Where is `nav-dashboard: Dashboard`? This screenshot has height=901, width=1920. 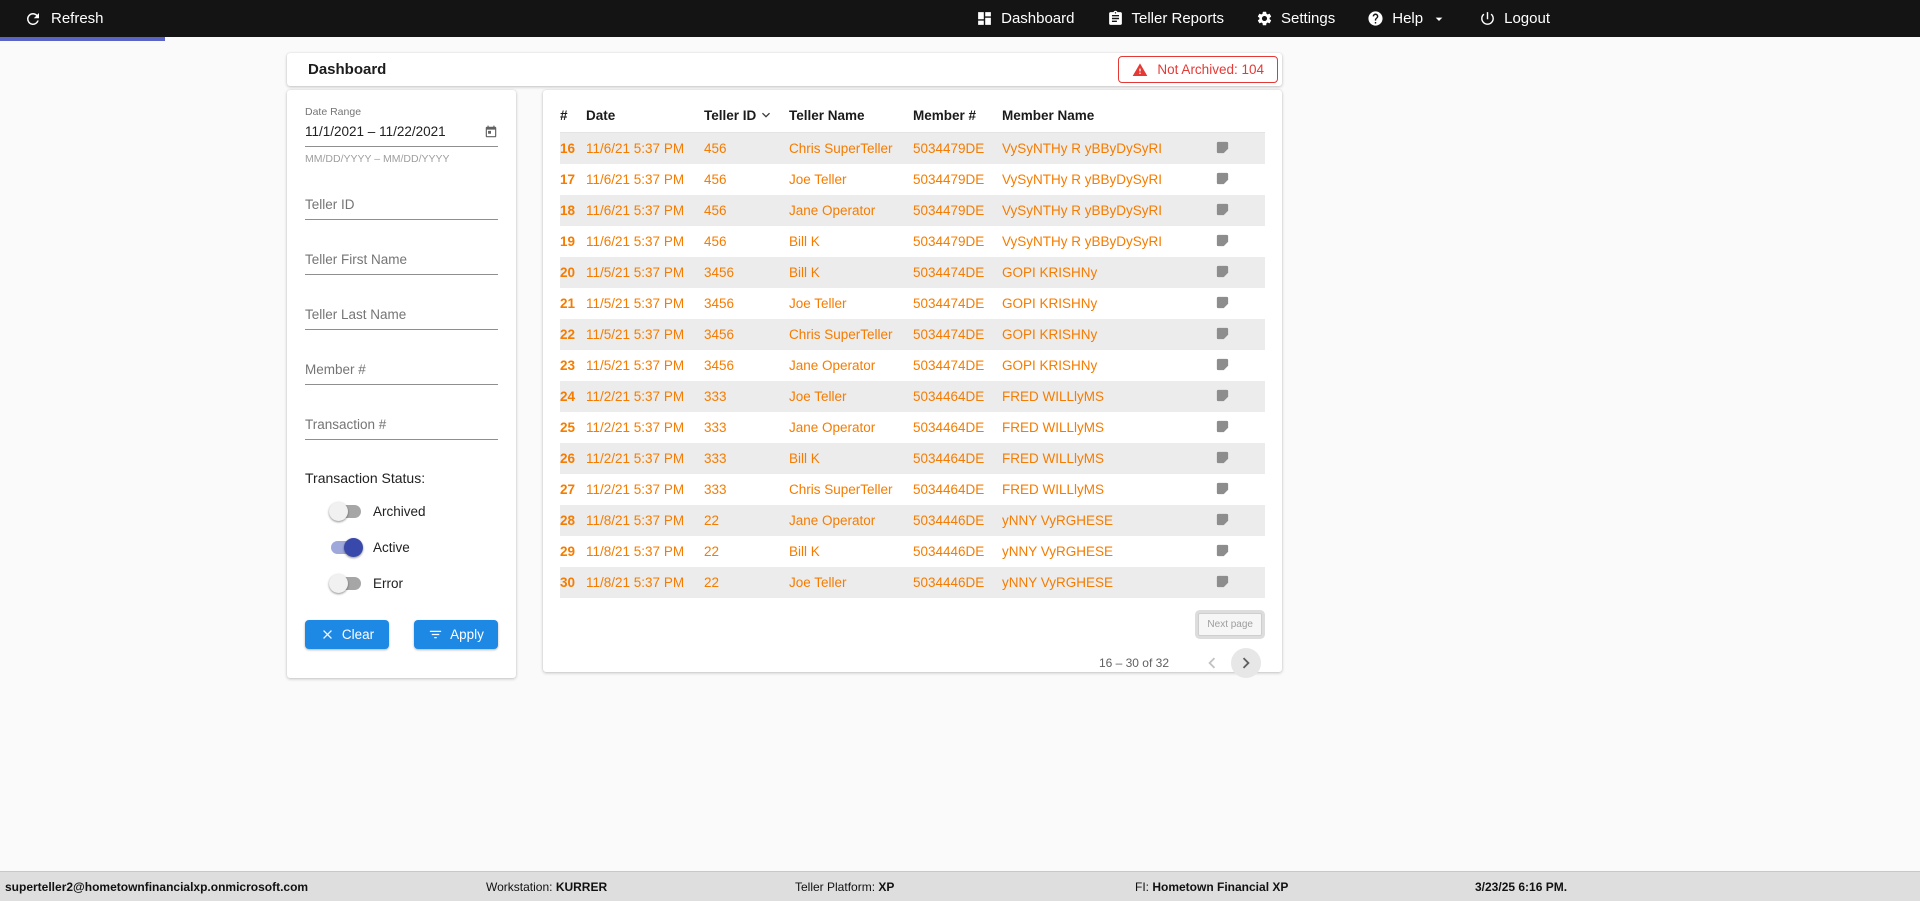
nav-dashboard: Dashboard is located at coordinates (1025, 18).